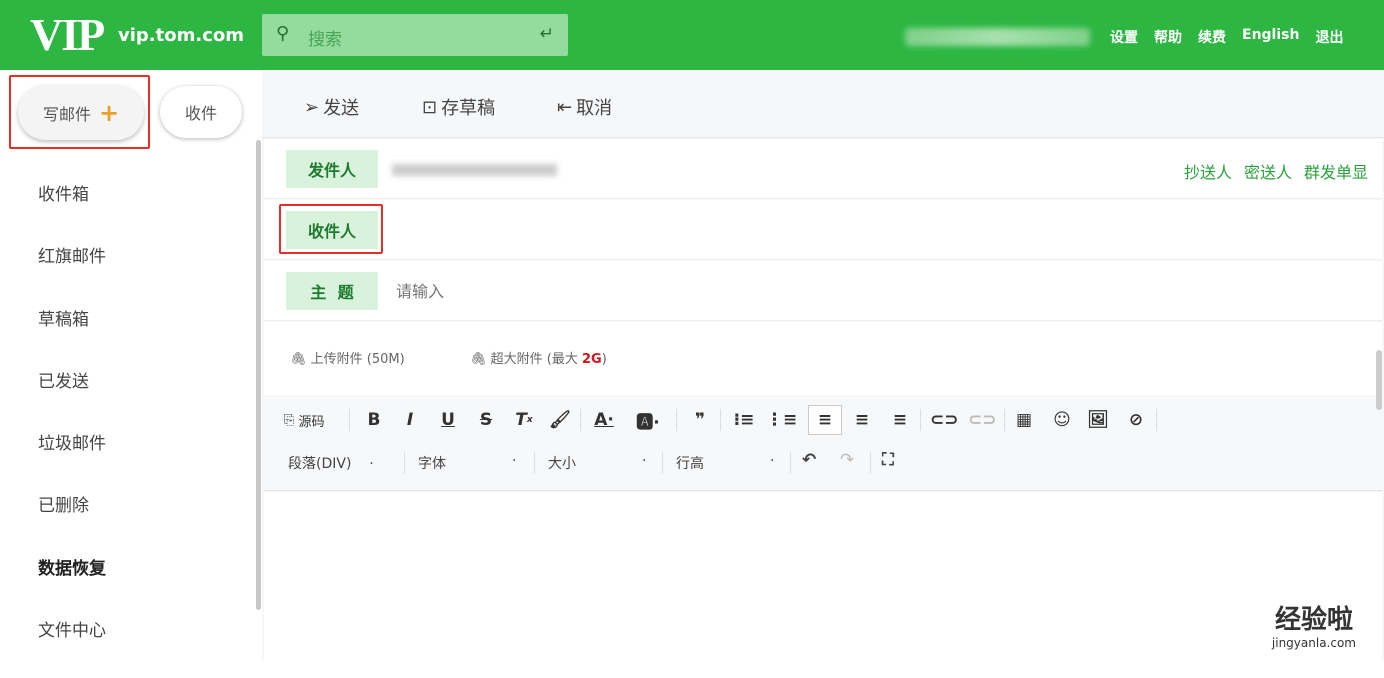 The width and height of the screenshot is (1384, 678). What do you see at coordinates (562, 464) in the screenshot?
I see `size-label: 大小` at bounding box center [562, 464].